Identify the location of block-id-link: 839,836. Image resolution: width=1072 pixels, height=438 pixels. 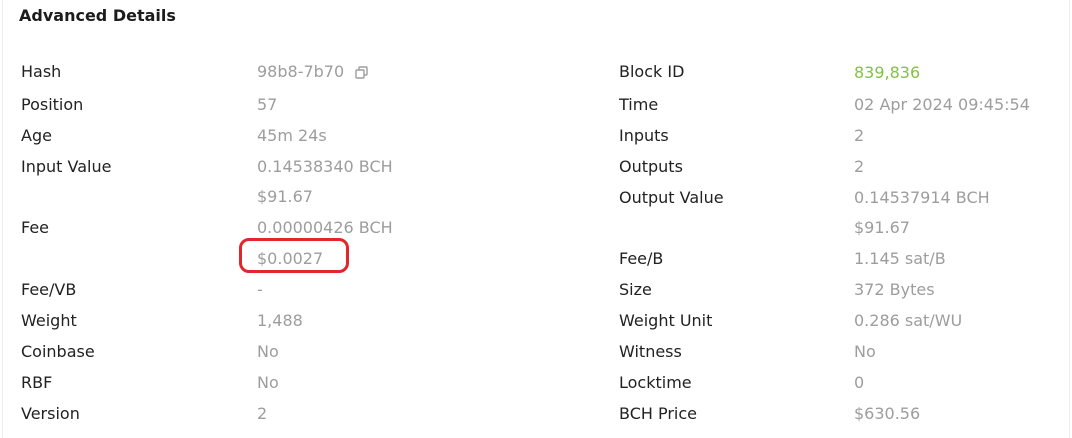
(887, 73).